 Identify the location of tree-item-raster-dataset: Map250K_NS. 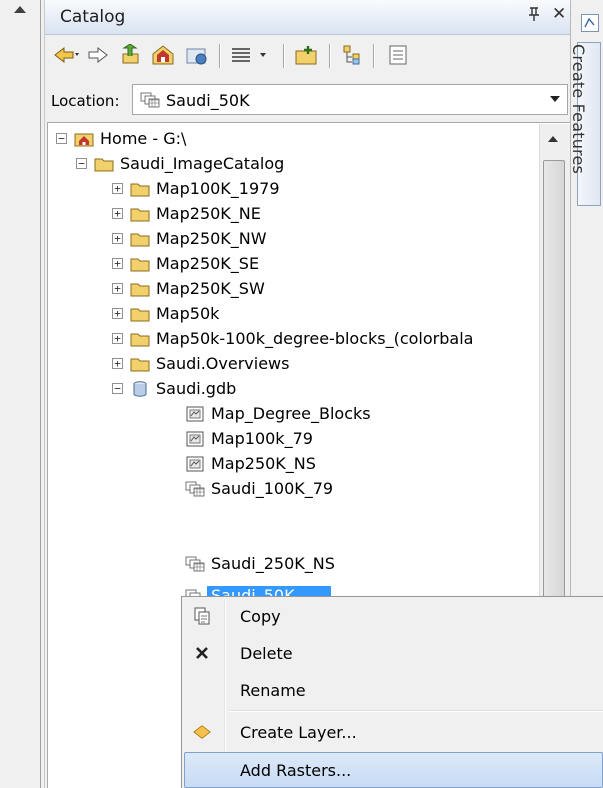
(250, 463).